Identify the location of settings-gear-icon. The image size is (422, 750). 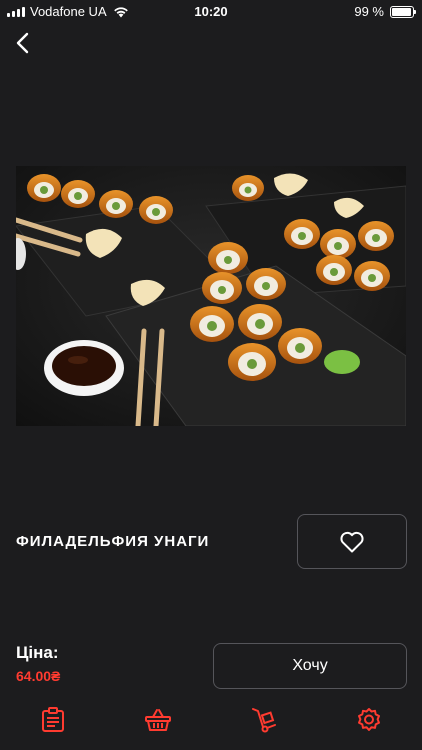
(369, 719).